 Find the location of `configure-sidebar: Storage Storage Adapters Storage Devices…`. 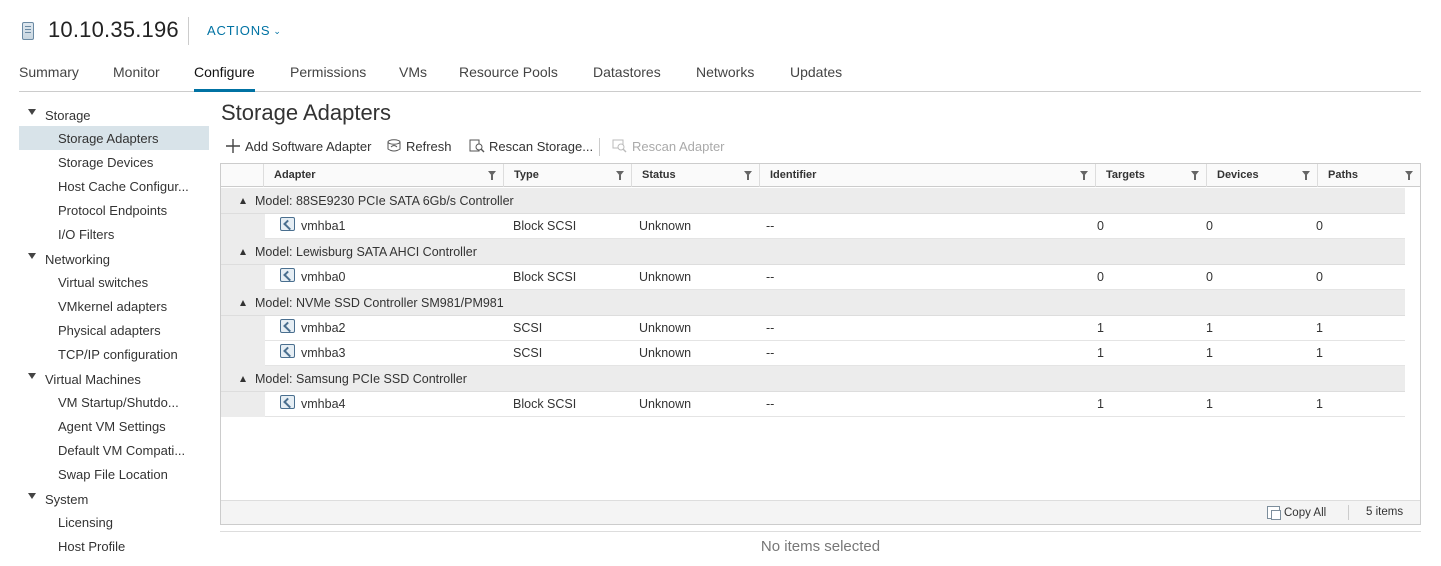

configure-sidebar: Storage Storage Adapters Storage Devices… is located at coordinates (114, 333).